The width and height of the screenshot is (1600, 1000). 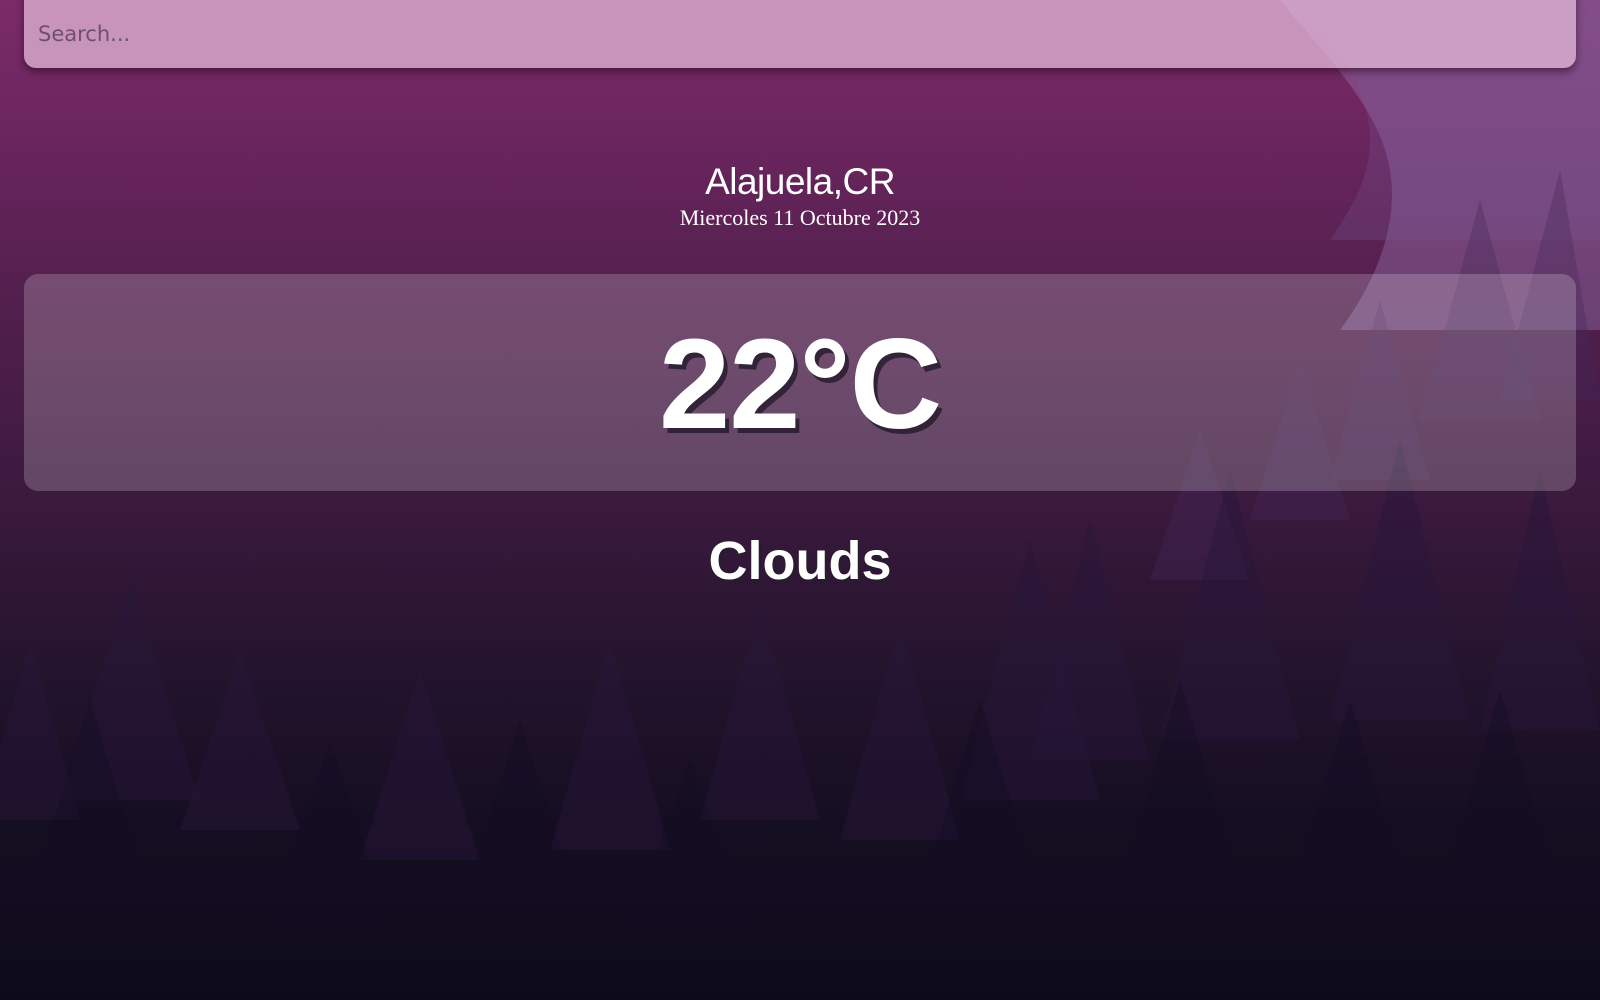 I want to click on current-date: Miercoles 11 Octubre 2023, so click(x=800, y=217).